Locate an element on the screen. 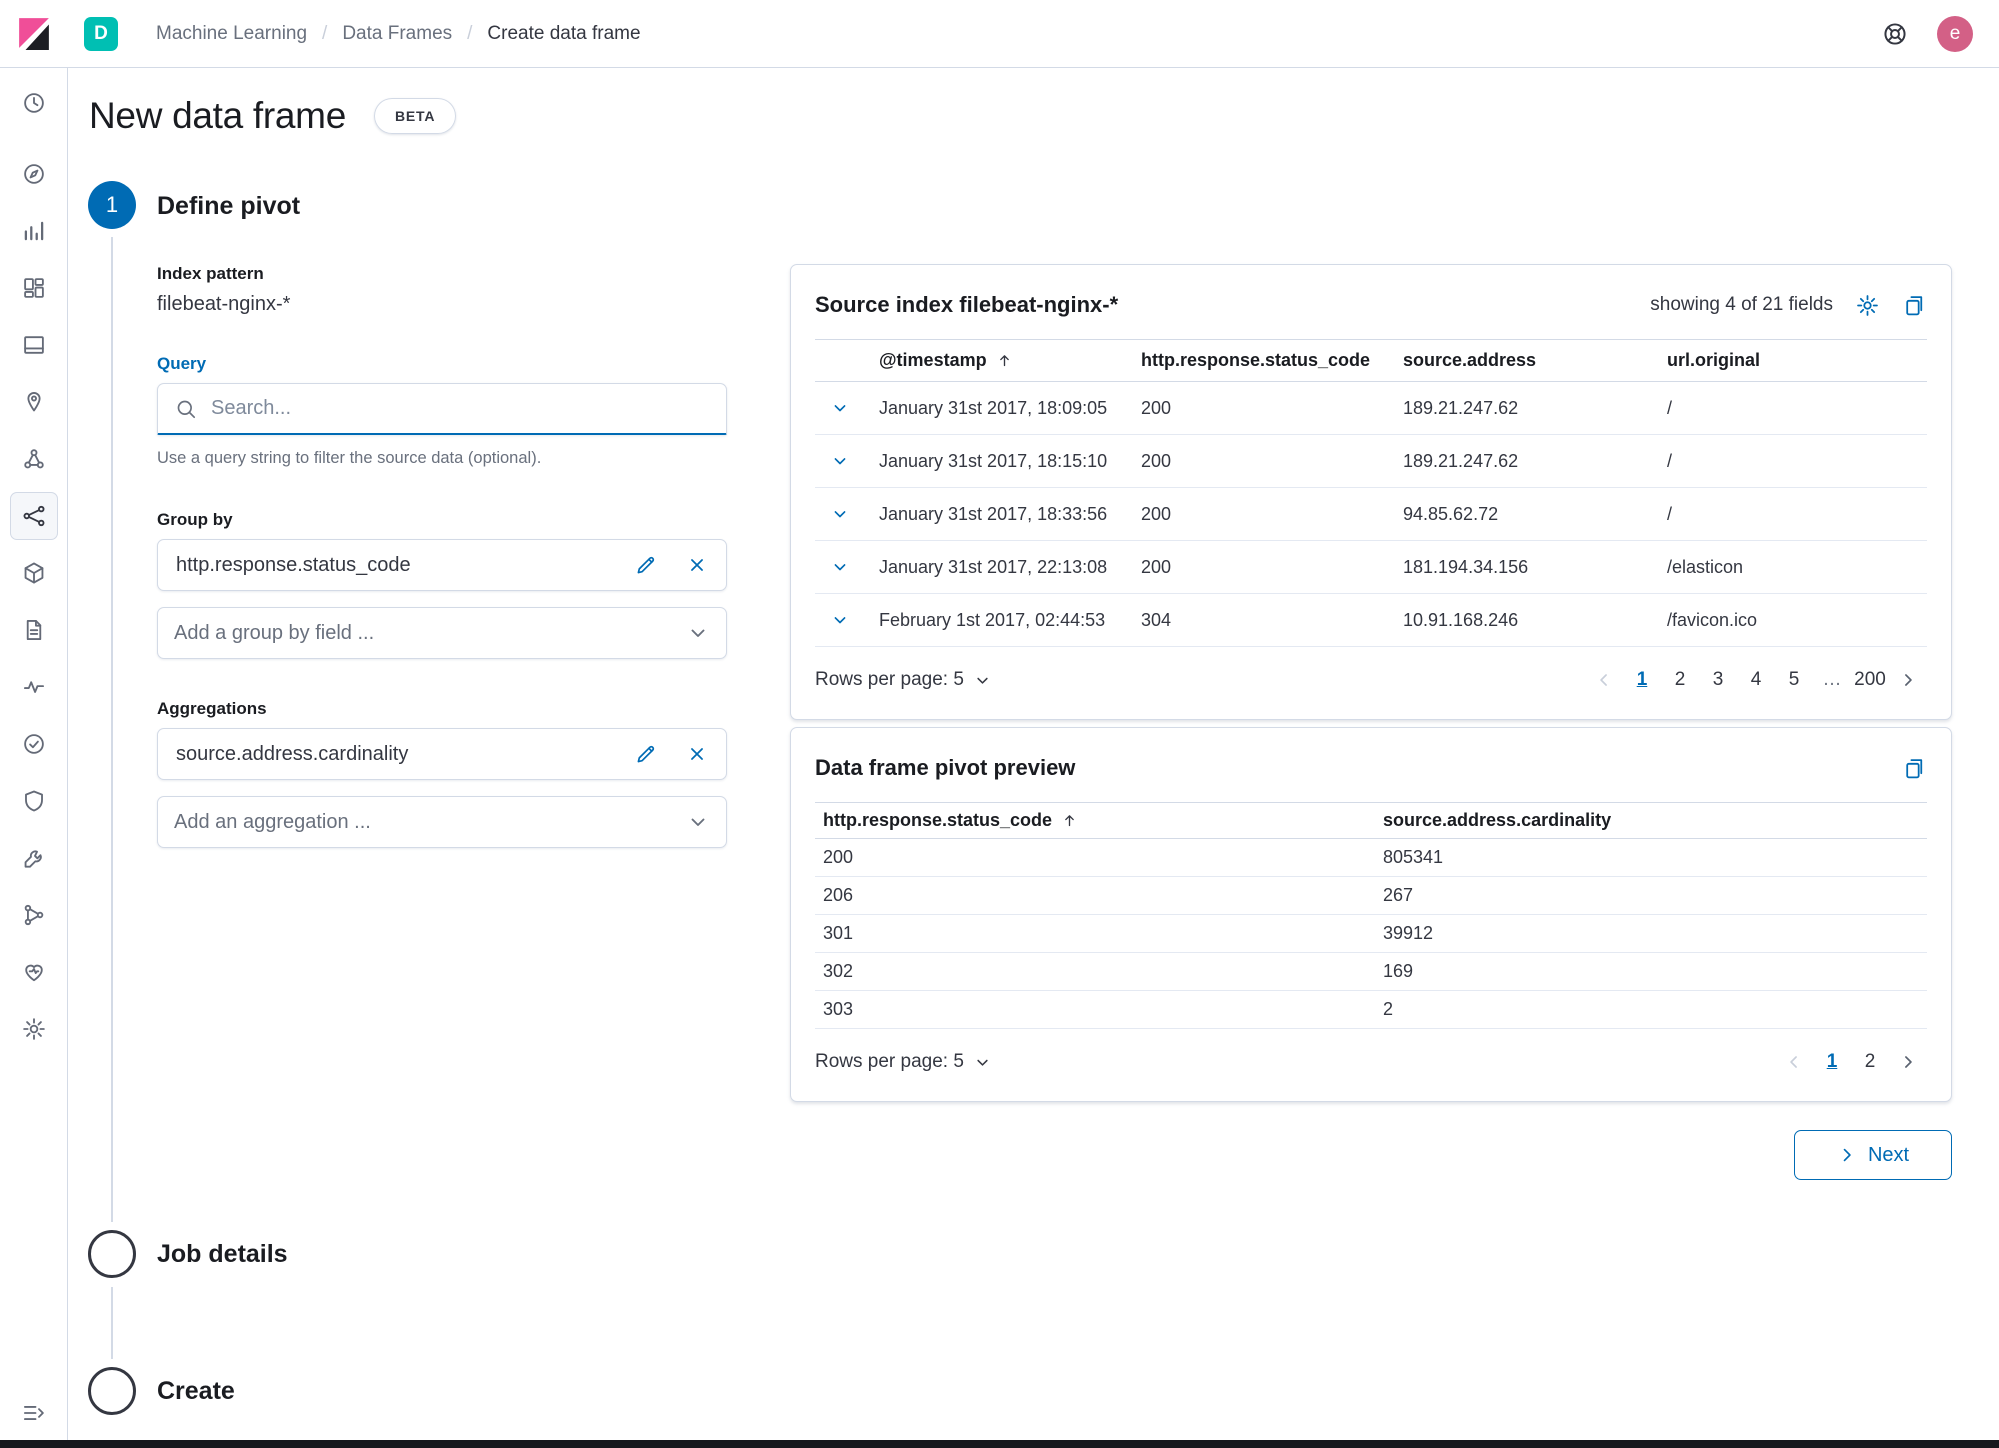  remove-group-by-button is located at coordinates (697, 565).